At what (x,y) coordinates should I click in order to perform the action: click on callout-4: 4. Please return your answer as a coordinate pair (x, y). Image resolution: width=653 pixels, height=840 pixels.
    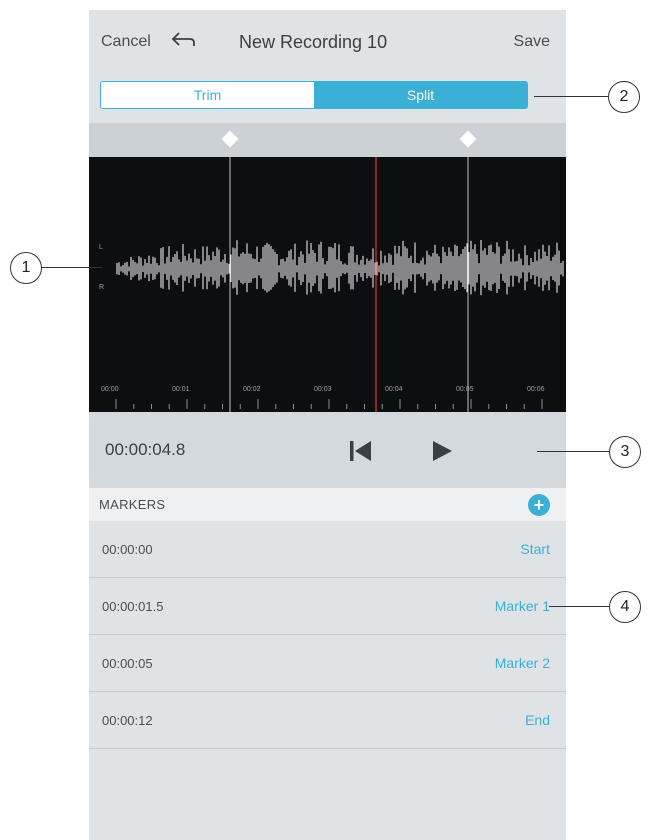
    Looking at the image, I should click on (625, 607).